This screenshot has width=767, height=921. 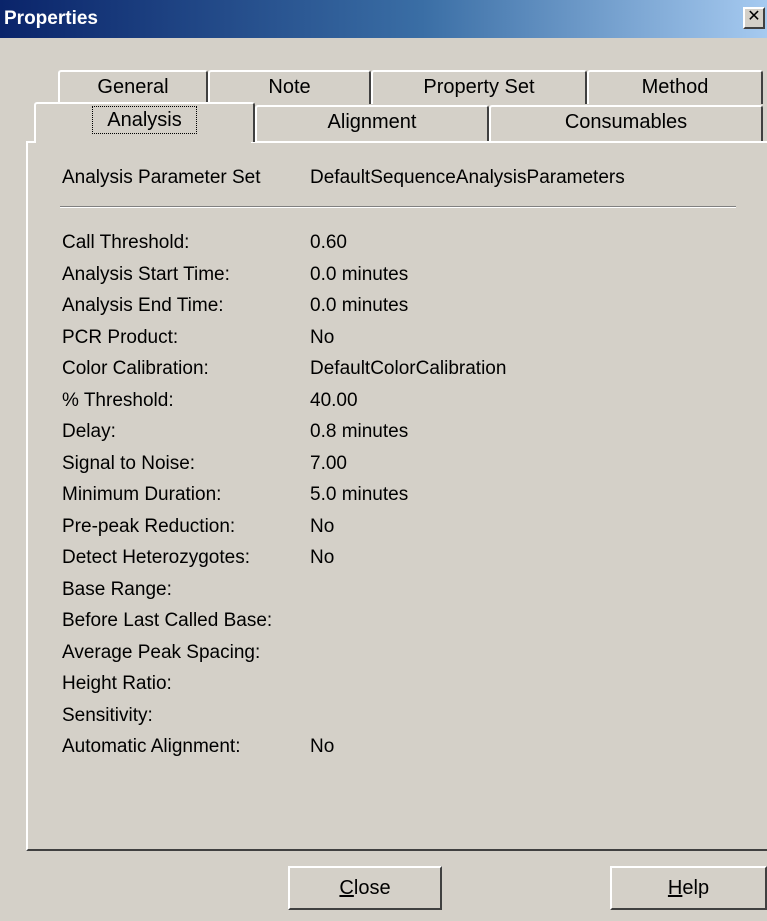 I want to click on close-button-mnemonic: C, so click(x=346, y=888).